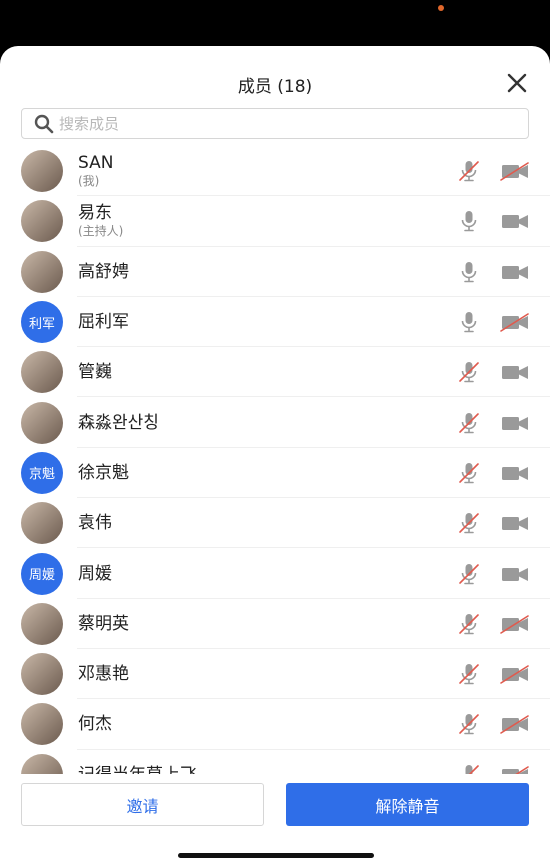 The width and height of the screenshot is (550, 867). I want to click on search-box, so click(275, 123).